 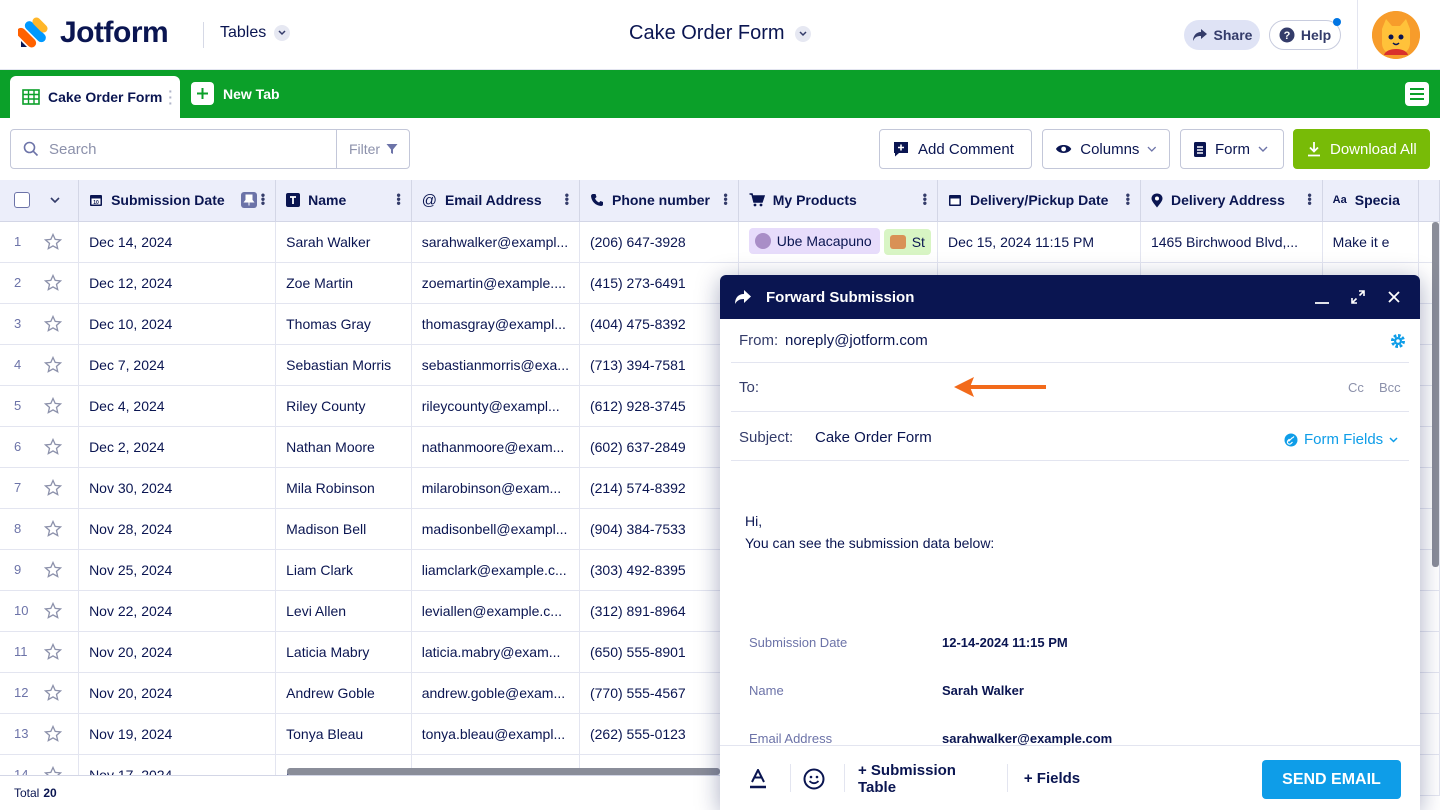 I want to click on new-tab-button: New Tab, so click(x=235, y=93).